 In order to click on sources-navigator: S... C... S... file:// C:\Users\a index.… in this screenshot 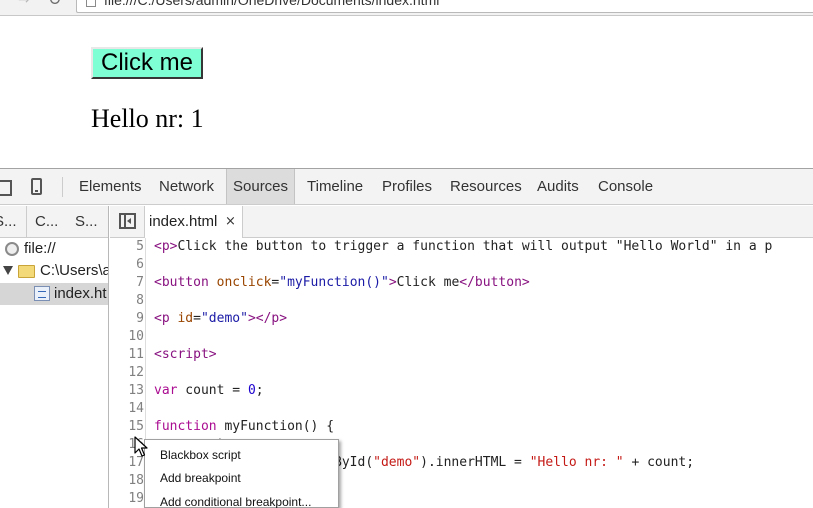, I will do `click(54, 357)`.